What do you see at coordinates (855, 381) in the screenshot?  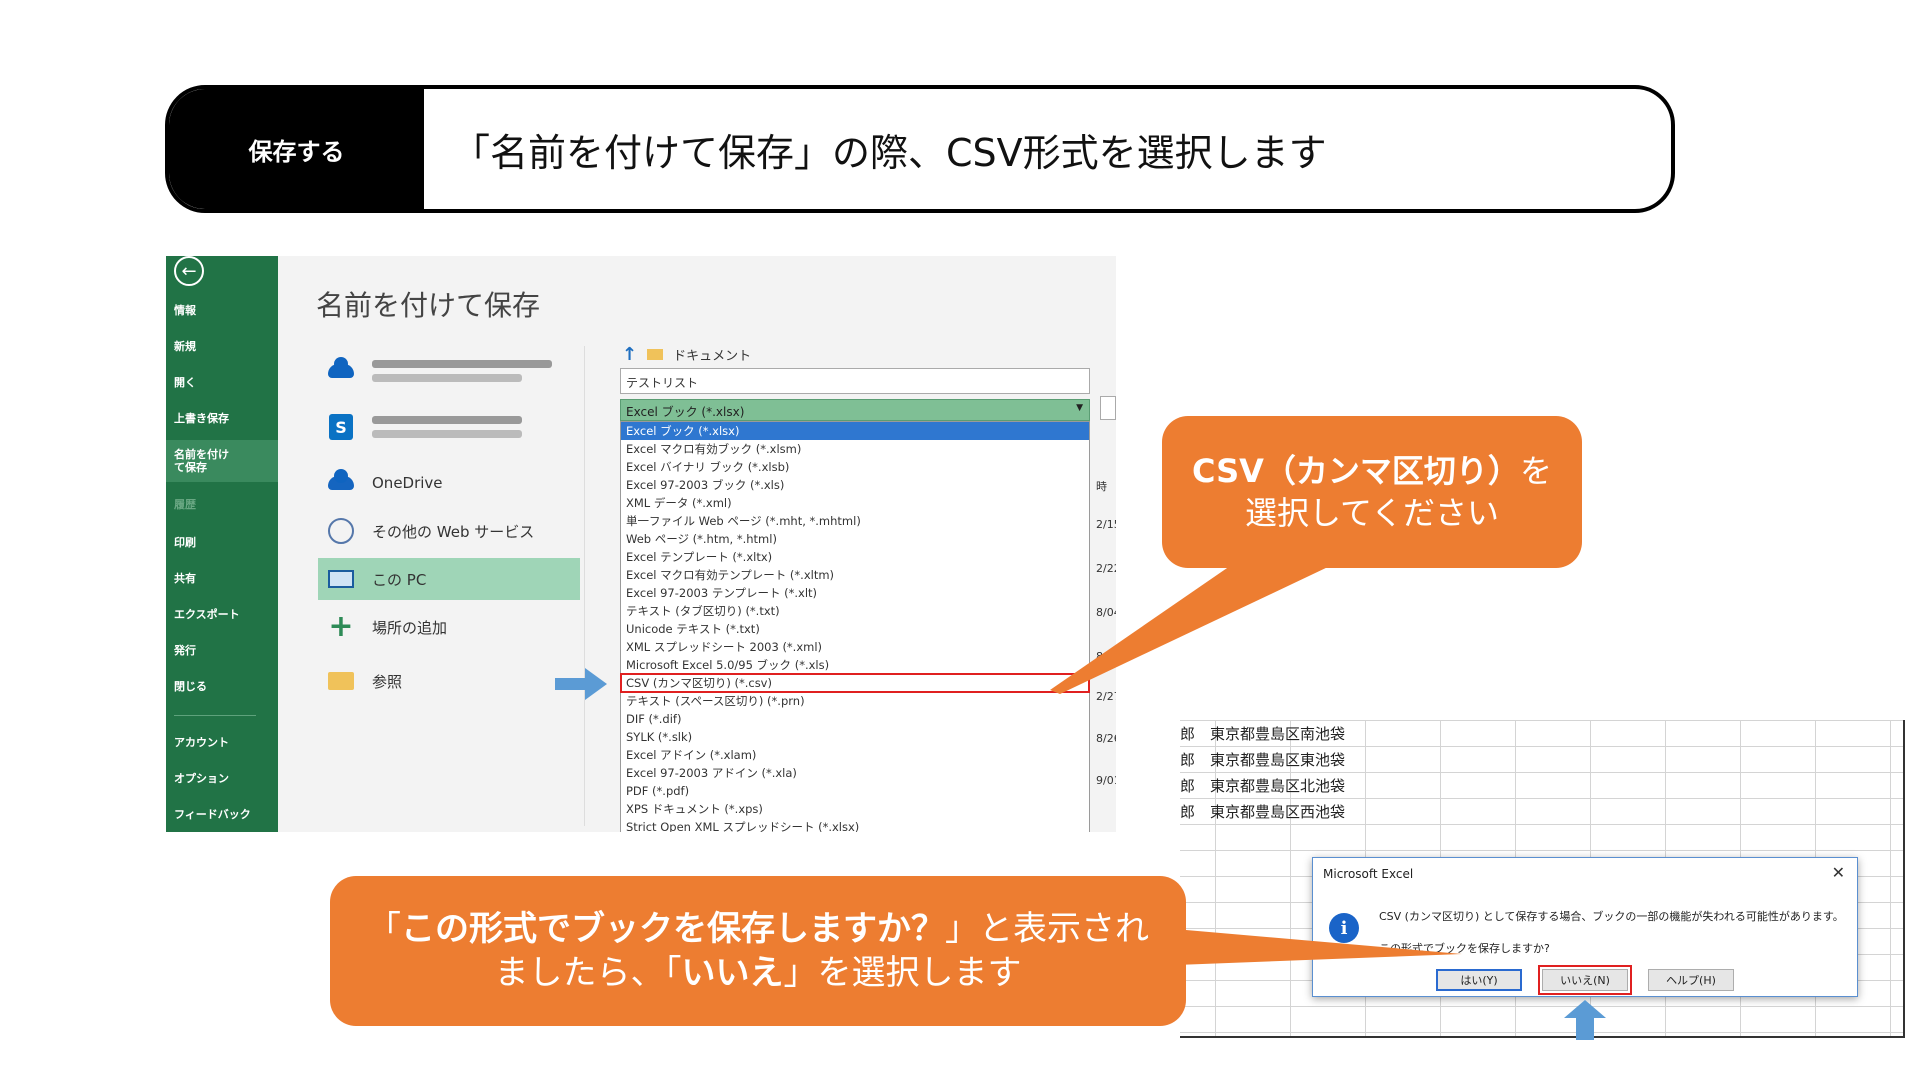 I see `filename-input: テストリスト` at bounding box center [855, 381].